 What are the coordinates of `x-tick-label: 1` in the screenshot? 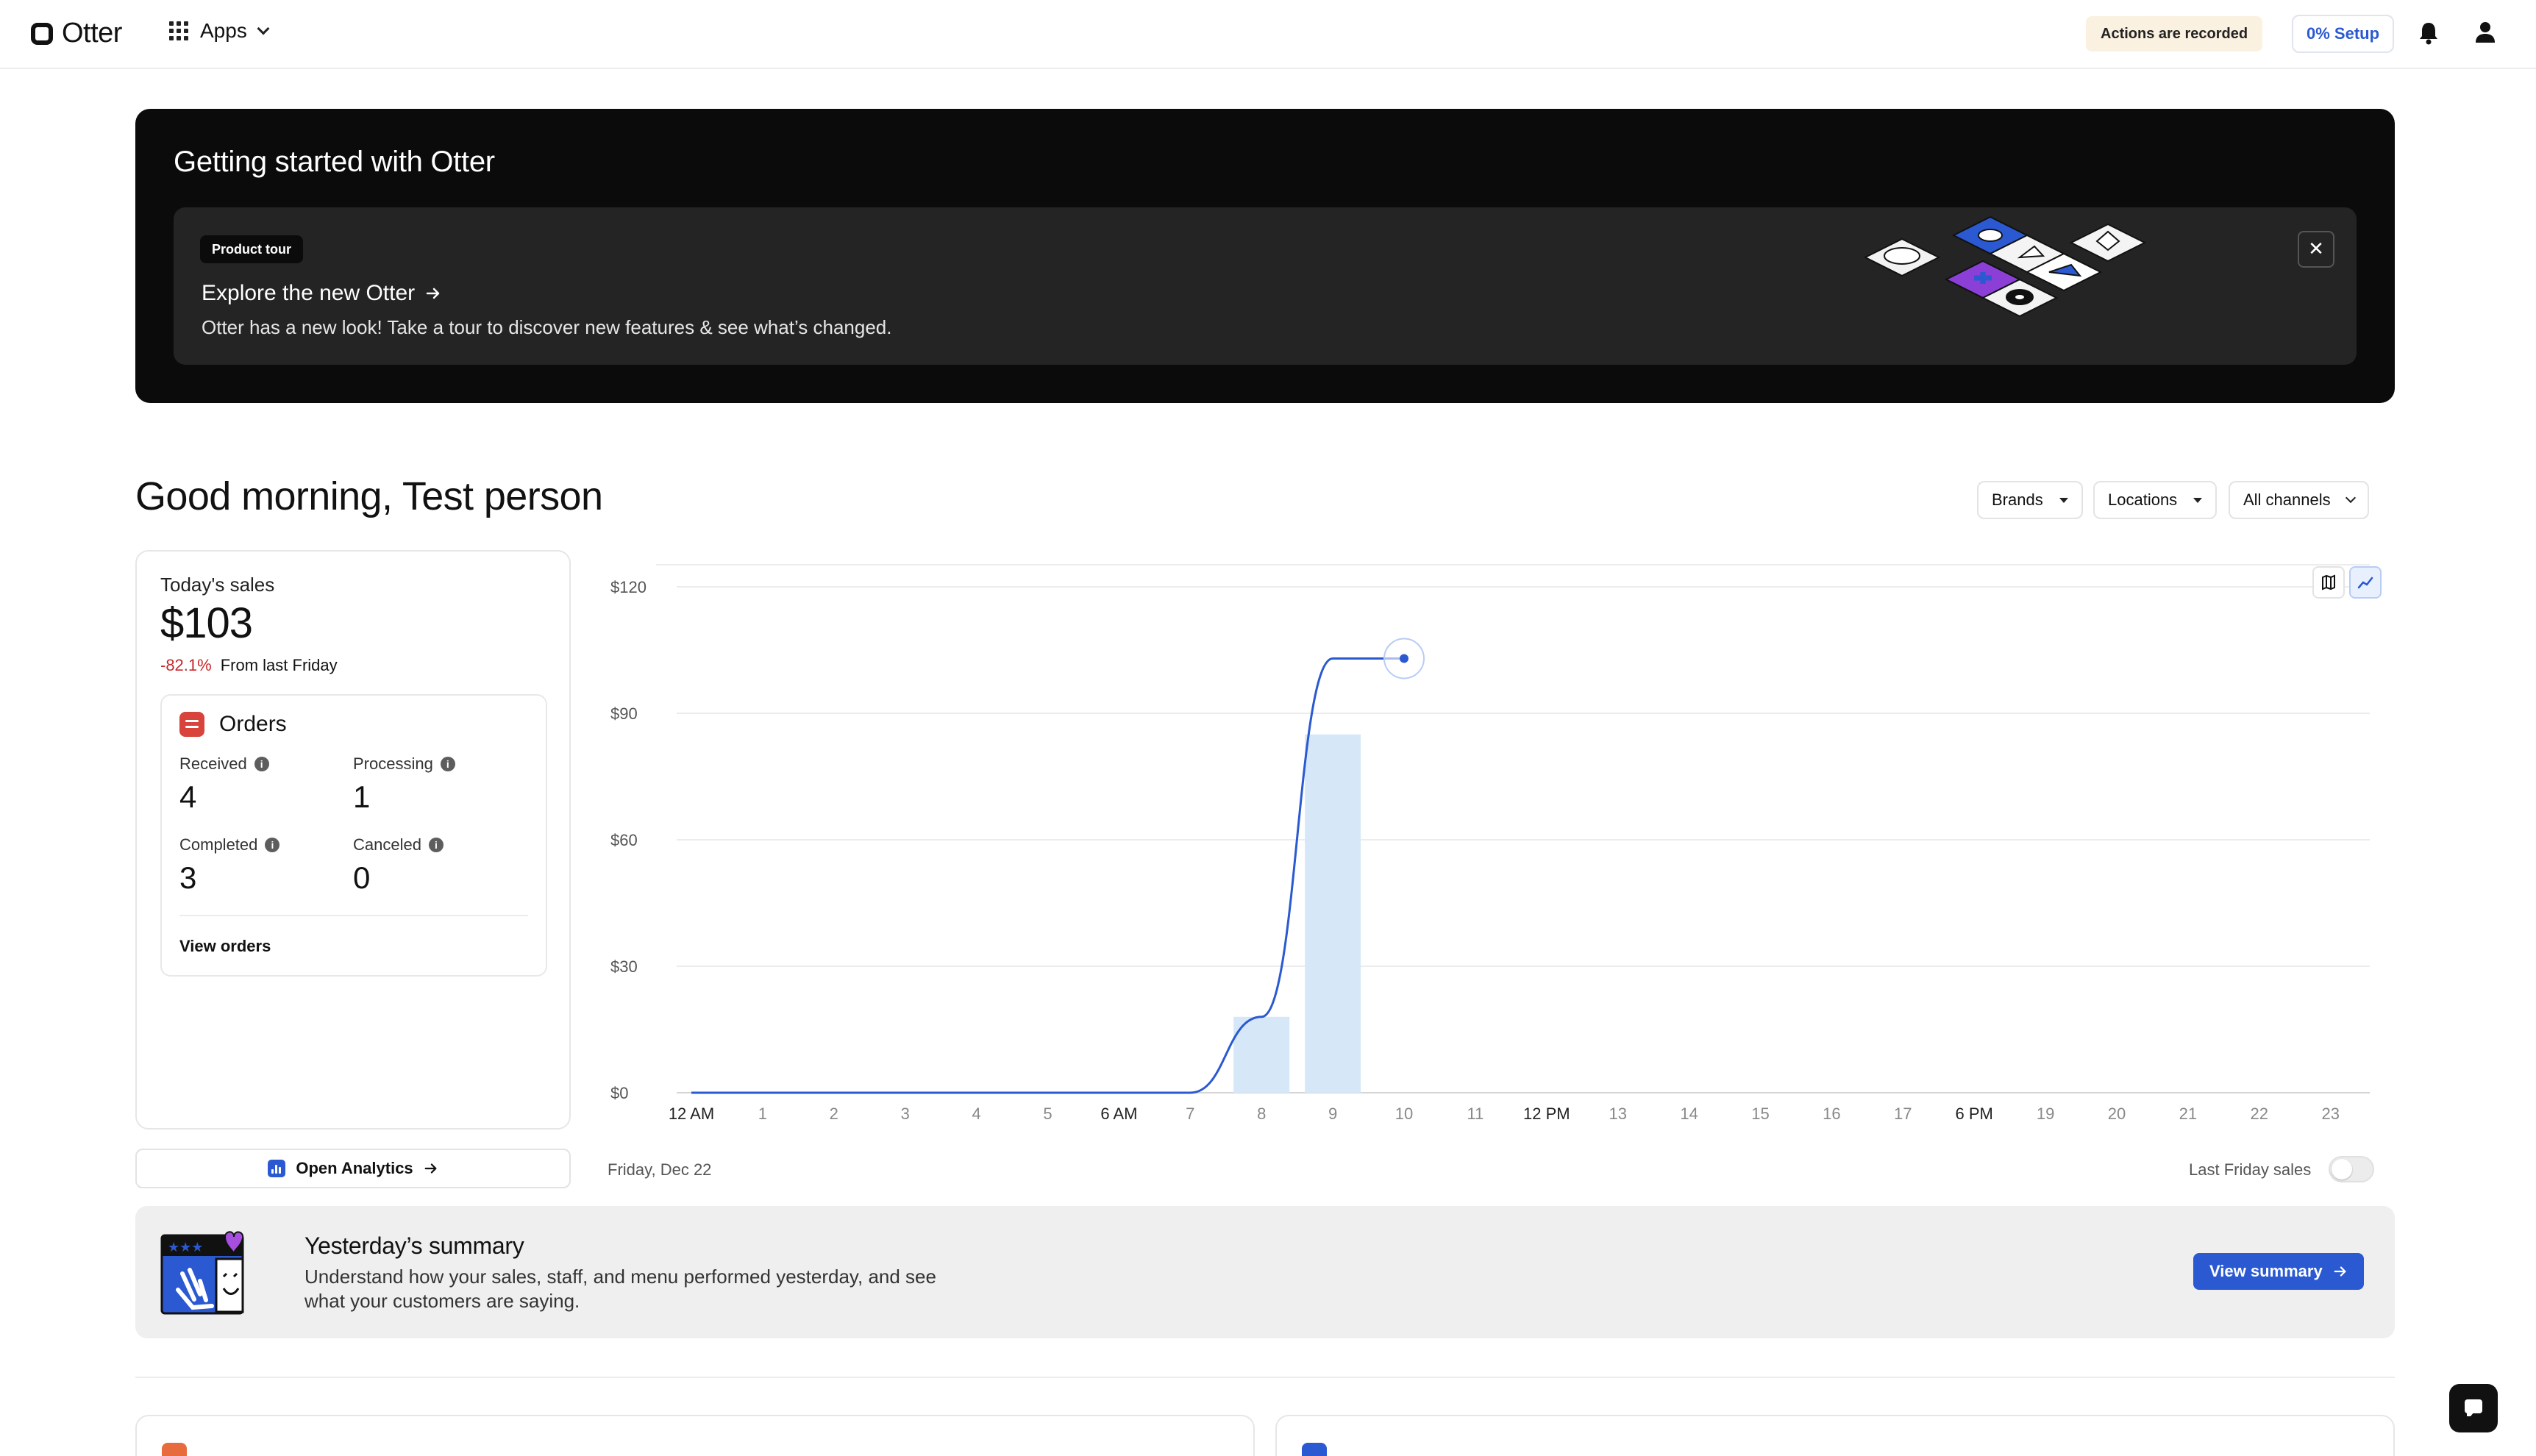 It's located at (762, 1114).